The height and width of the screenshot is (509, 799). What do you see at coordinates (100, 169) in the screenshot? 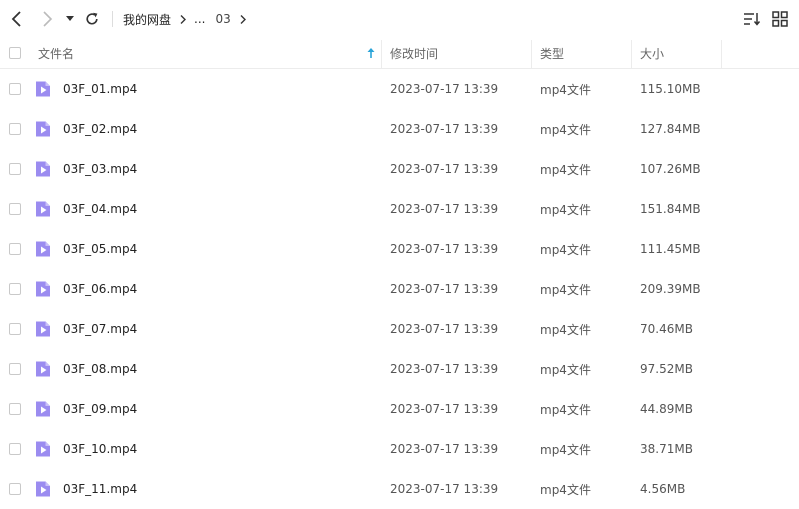
I see `file-name: 03F_03.mp4` at bounding box center [100, 169].